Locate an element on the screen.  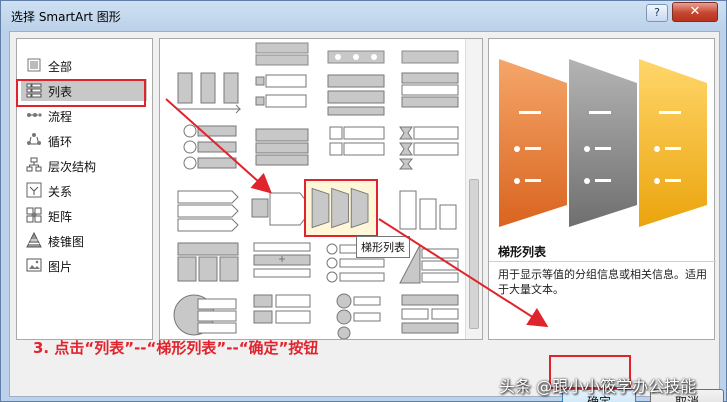
preview-title: 梯形列表 is located at coordinates (522, 252).